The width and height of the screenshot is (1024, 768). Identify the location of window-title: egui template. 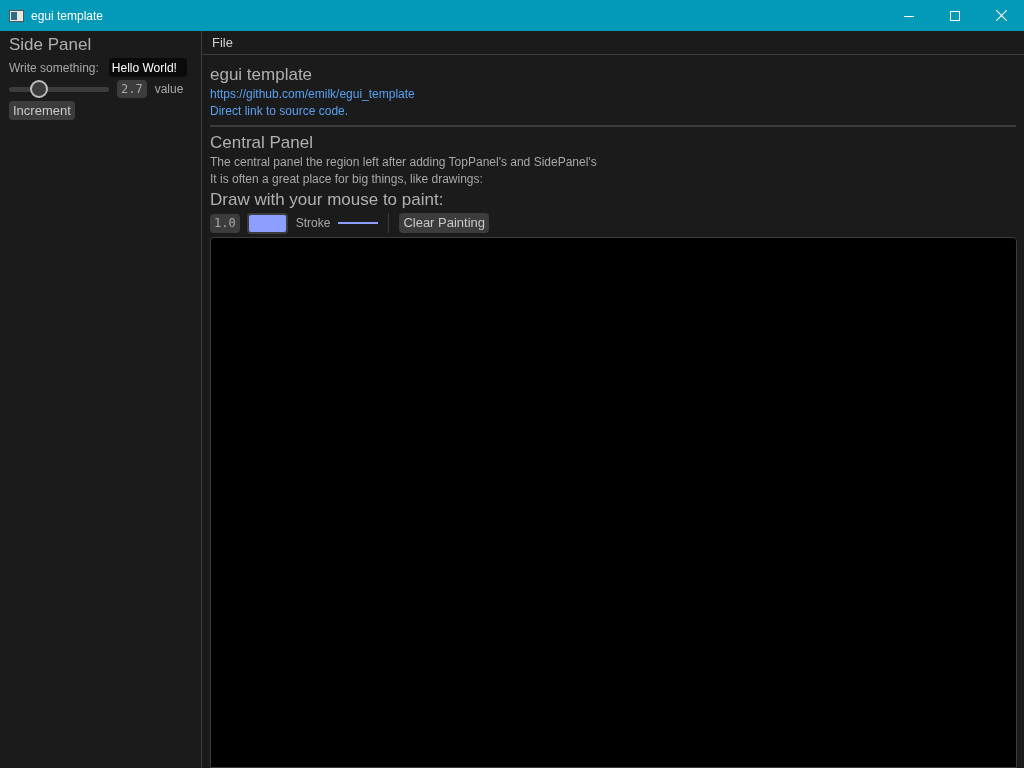
(67, 16).